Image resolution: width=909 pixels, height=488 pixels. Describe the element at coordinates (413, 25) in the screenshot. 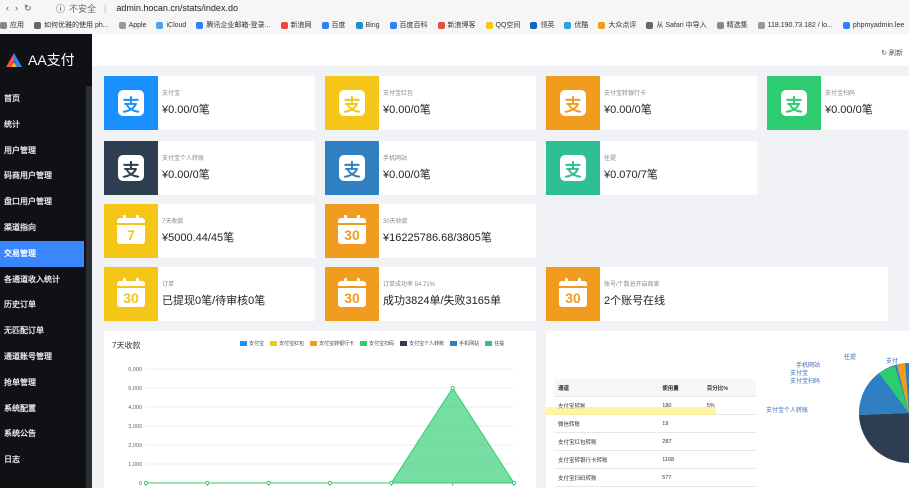

I see `bookmark-label: 百度百科` at that location.